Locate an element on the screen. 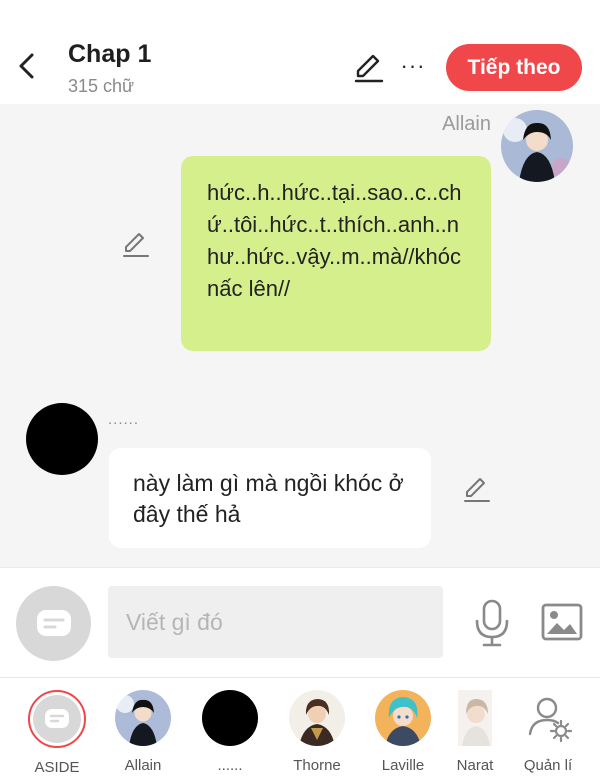 The image size is (600, 779). avatar-allain-image is located at coordinates (537, 146).